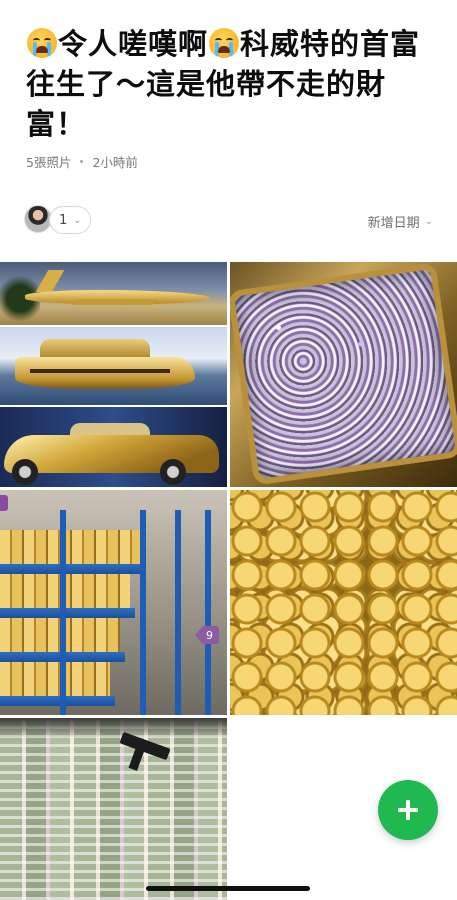 The height and width of the screenshot is (900, 457). What do you see at coordinates (231, 84) in the screenshot?
I see `post-title: 令人嗟嘆啊 科威特的首富往生了～這是他帶不走的財富！` at bounding box center [231, 84].